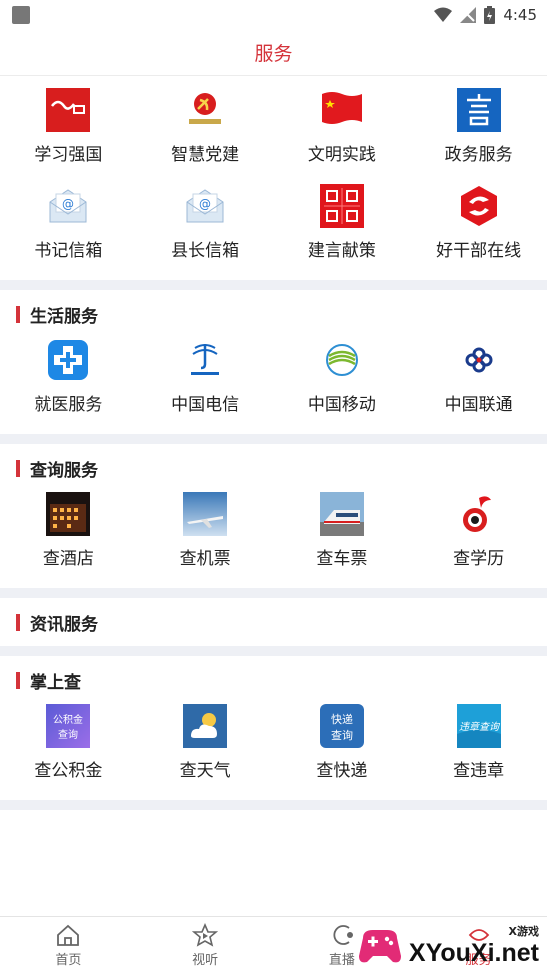 This screenshot has width=547, height=974. I want to click on service-item-flight: 查机票, so click(205, 540).